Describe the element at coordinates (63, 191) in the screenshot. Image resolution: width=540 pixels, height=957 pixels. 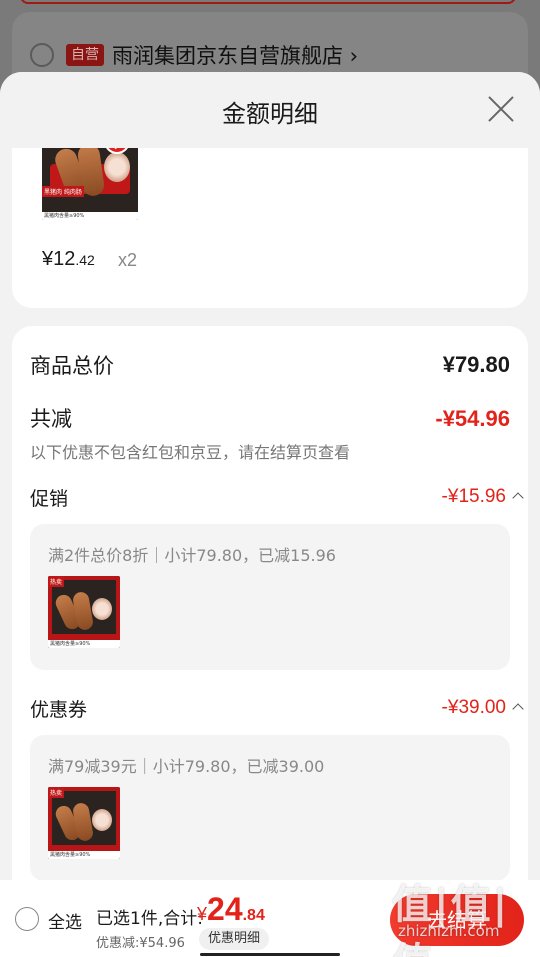
I see `product-thumb-badge: 黑猪肉 纯肉肠` at that location.